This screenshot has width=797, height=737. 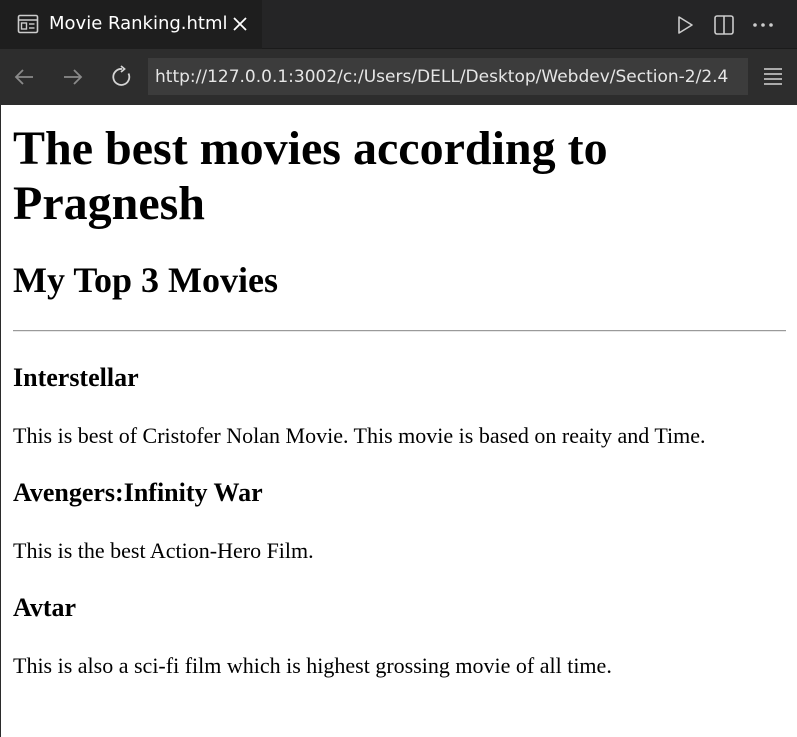 What do you see at coordinates (24, 77) in the screenshot?
I see `back-icon` at bounding box center [24, 77].